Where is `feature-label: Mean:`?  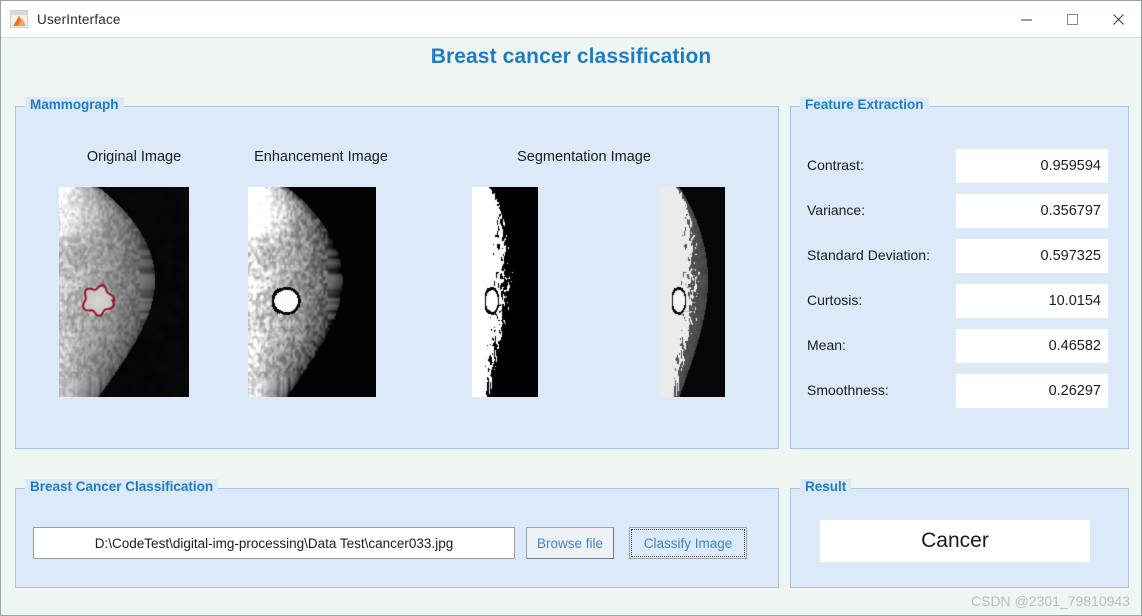
feature-label: Mean: is located at coordinates (826, 345).